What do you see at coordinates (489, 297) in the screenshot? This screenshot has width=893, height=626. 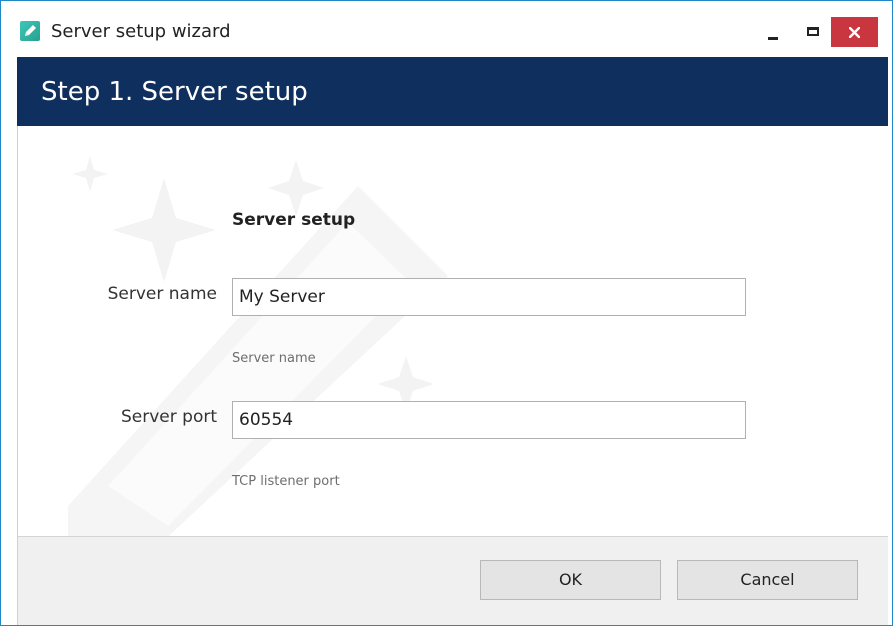 I see `server-name-input` at bounding box center [489, 297].